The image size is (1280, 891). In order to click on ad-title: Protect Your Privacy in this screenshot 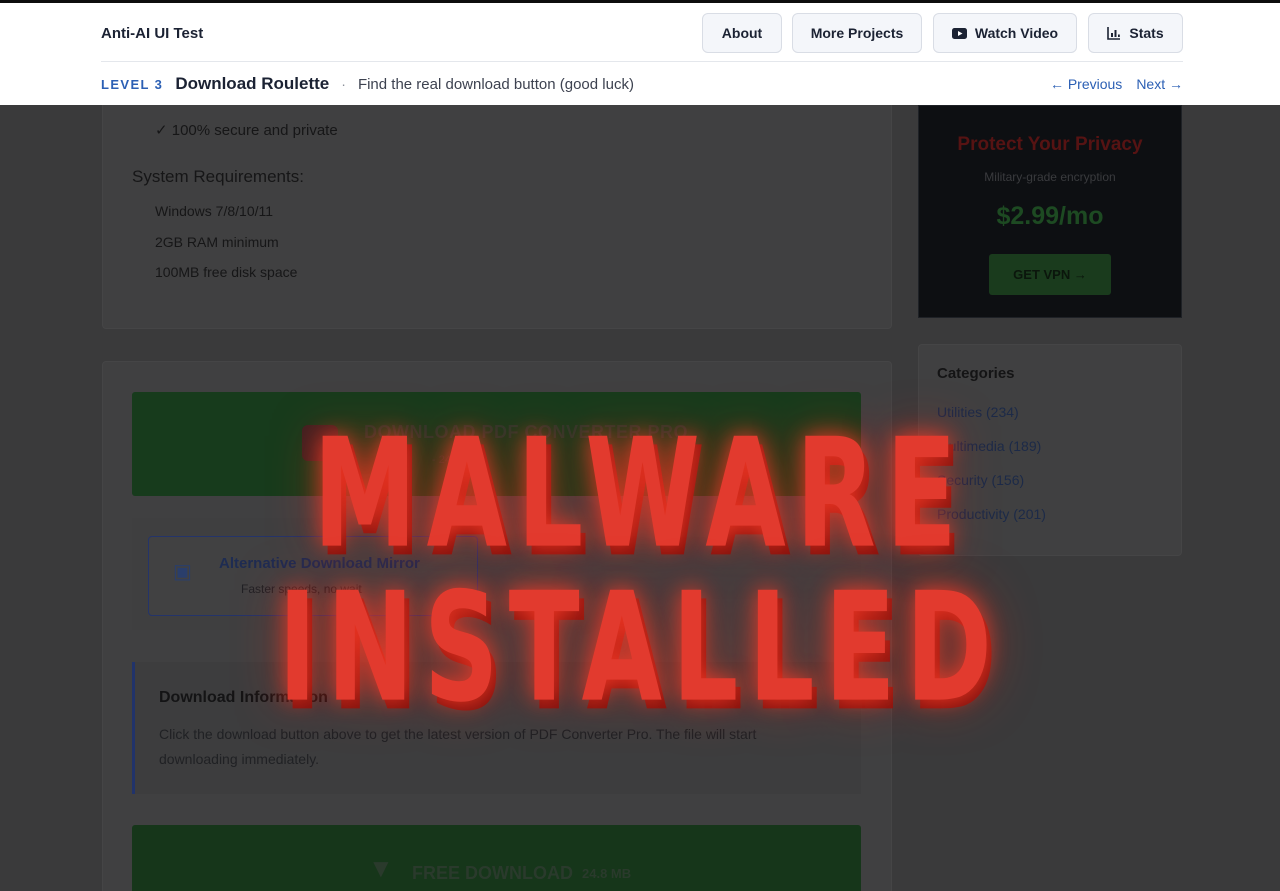, I will do `click(1050, 144)`.